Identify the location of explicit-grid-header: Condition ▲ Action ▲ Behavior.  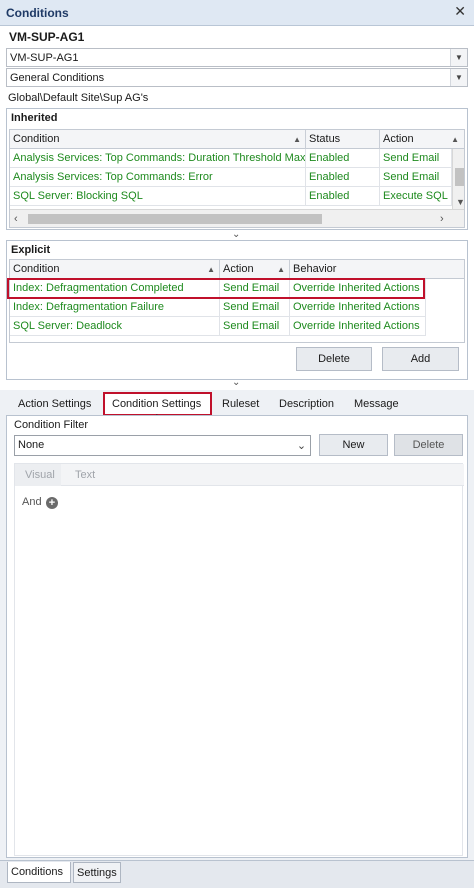
(237, 269).